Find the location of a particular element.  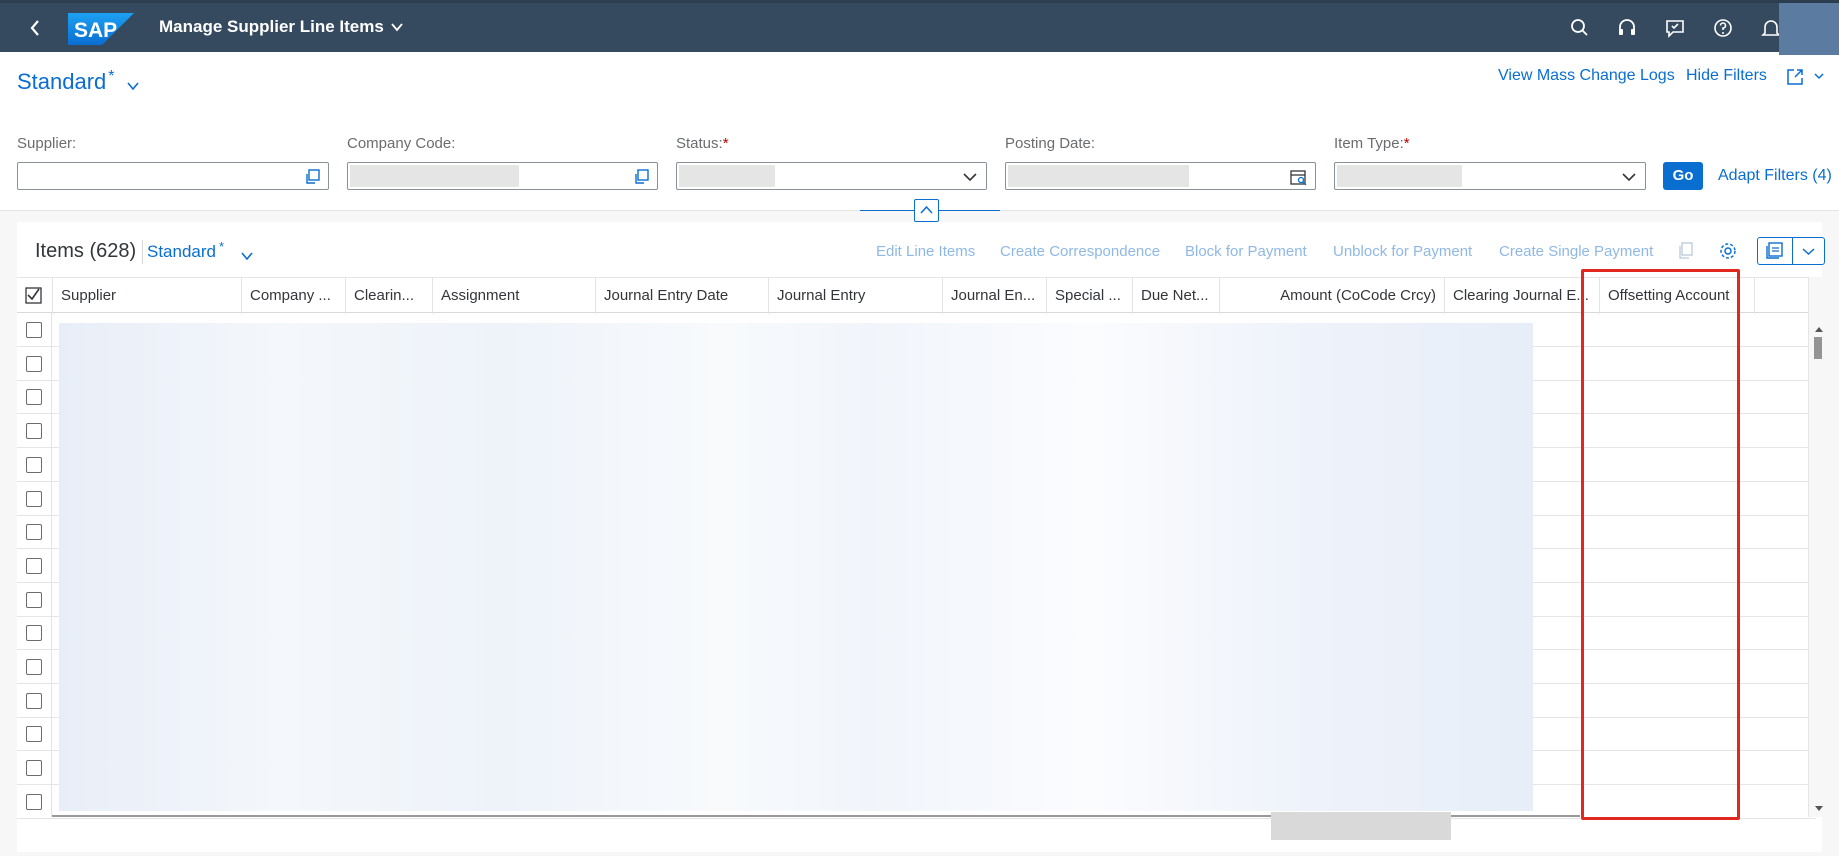

export-menu-button is located at coordinates (1808, 251).